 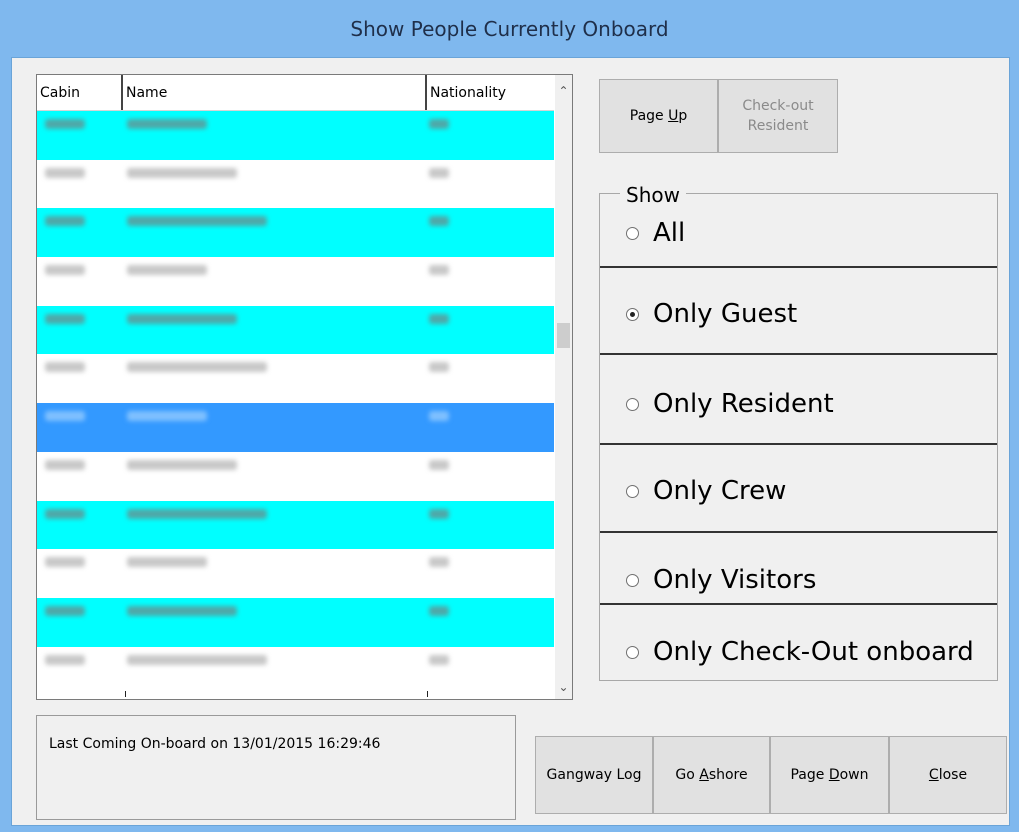 What do you see at coordinates (632, 314) in the screenshot?
I see `radio-only-guest-icon` at bounding box center [632, 314].